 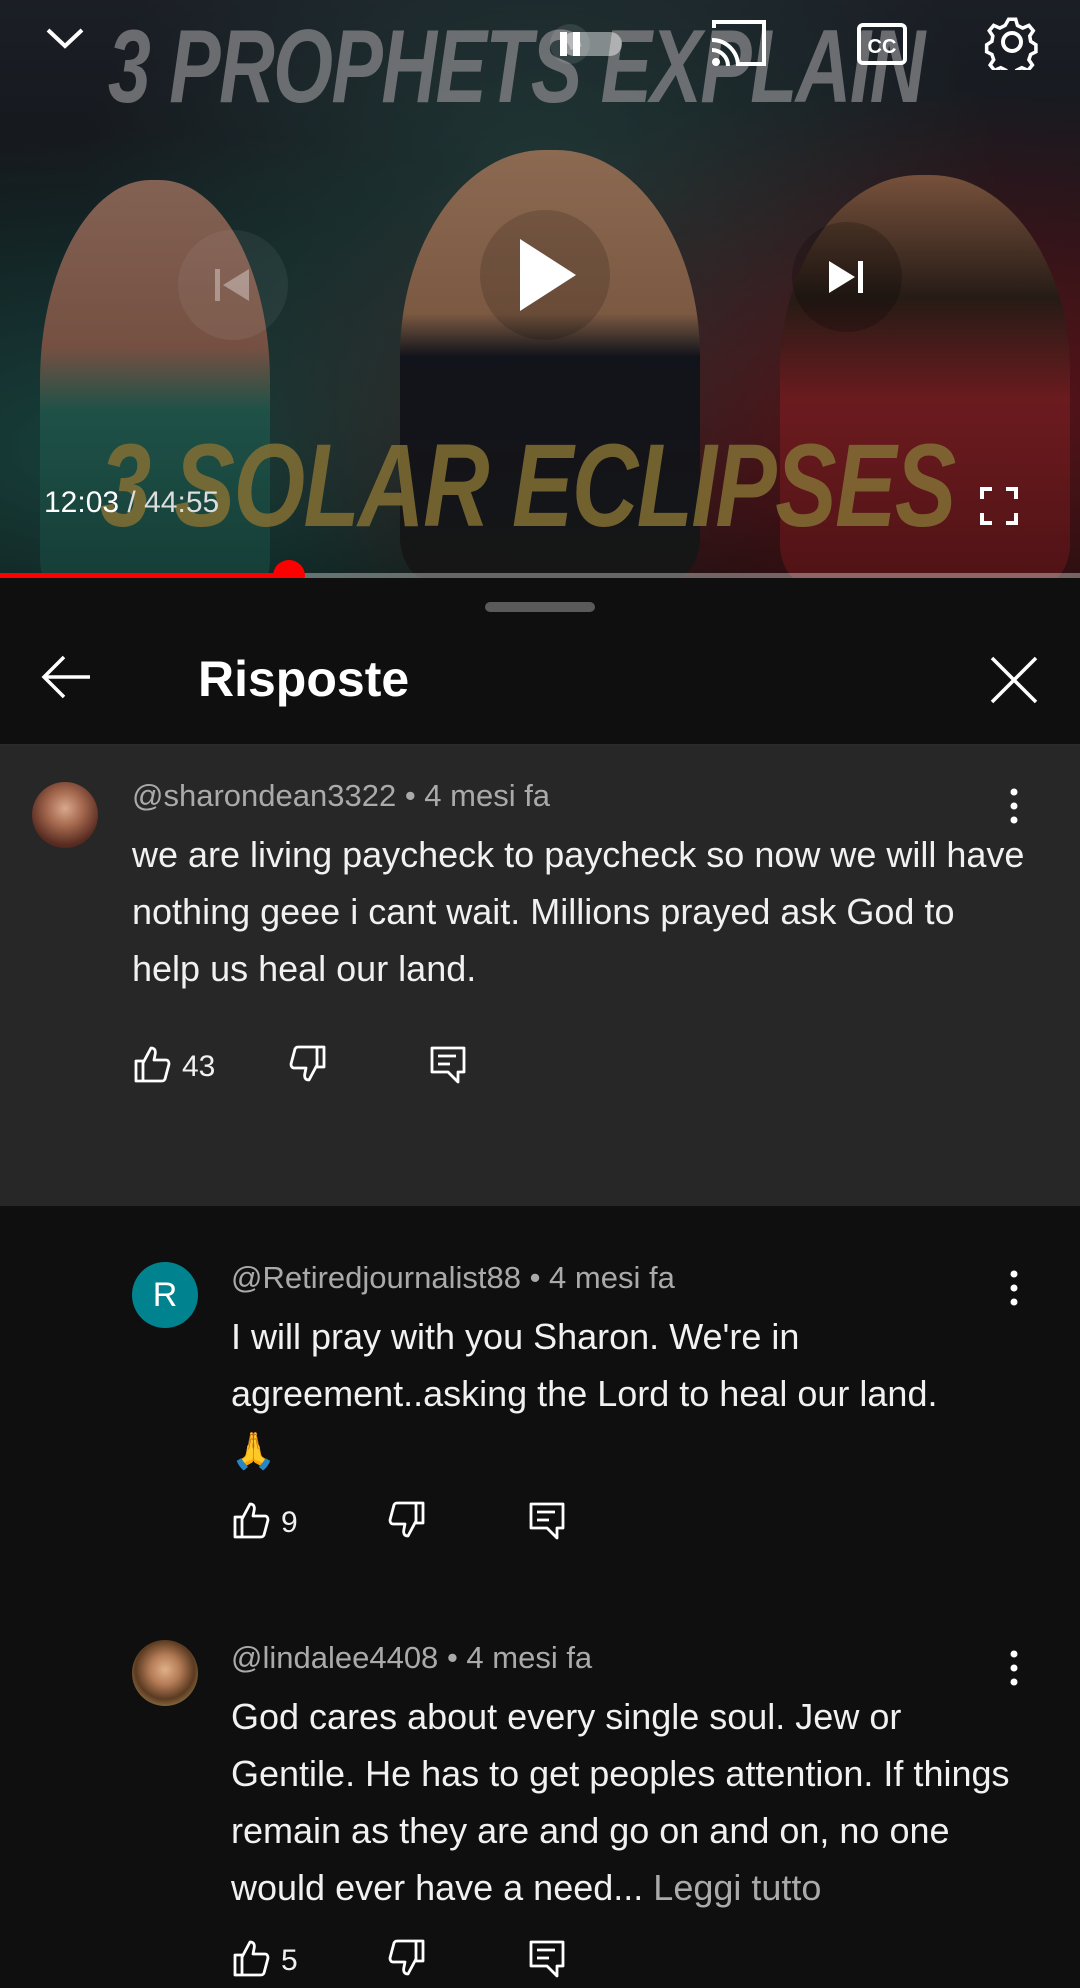 What do you see at coordinates (431, 1963) in the screenshot?
I see `comment-actions: 5` at bounding box center [431, 1963].